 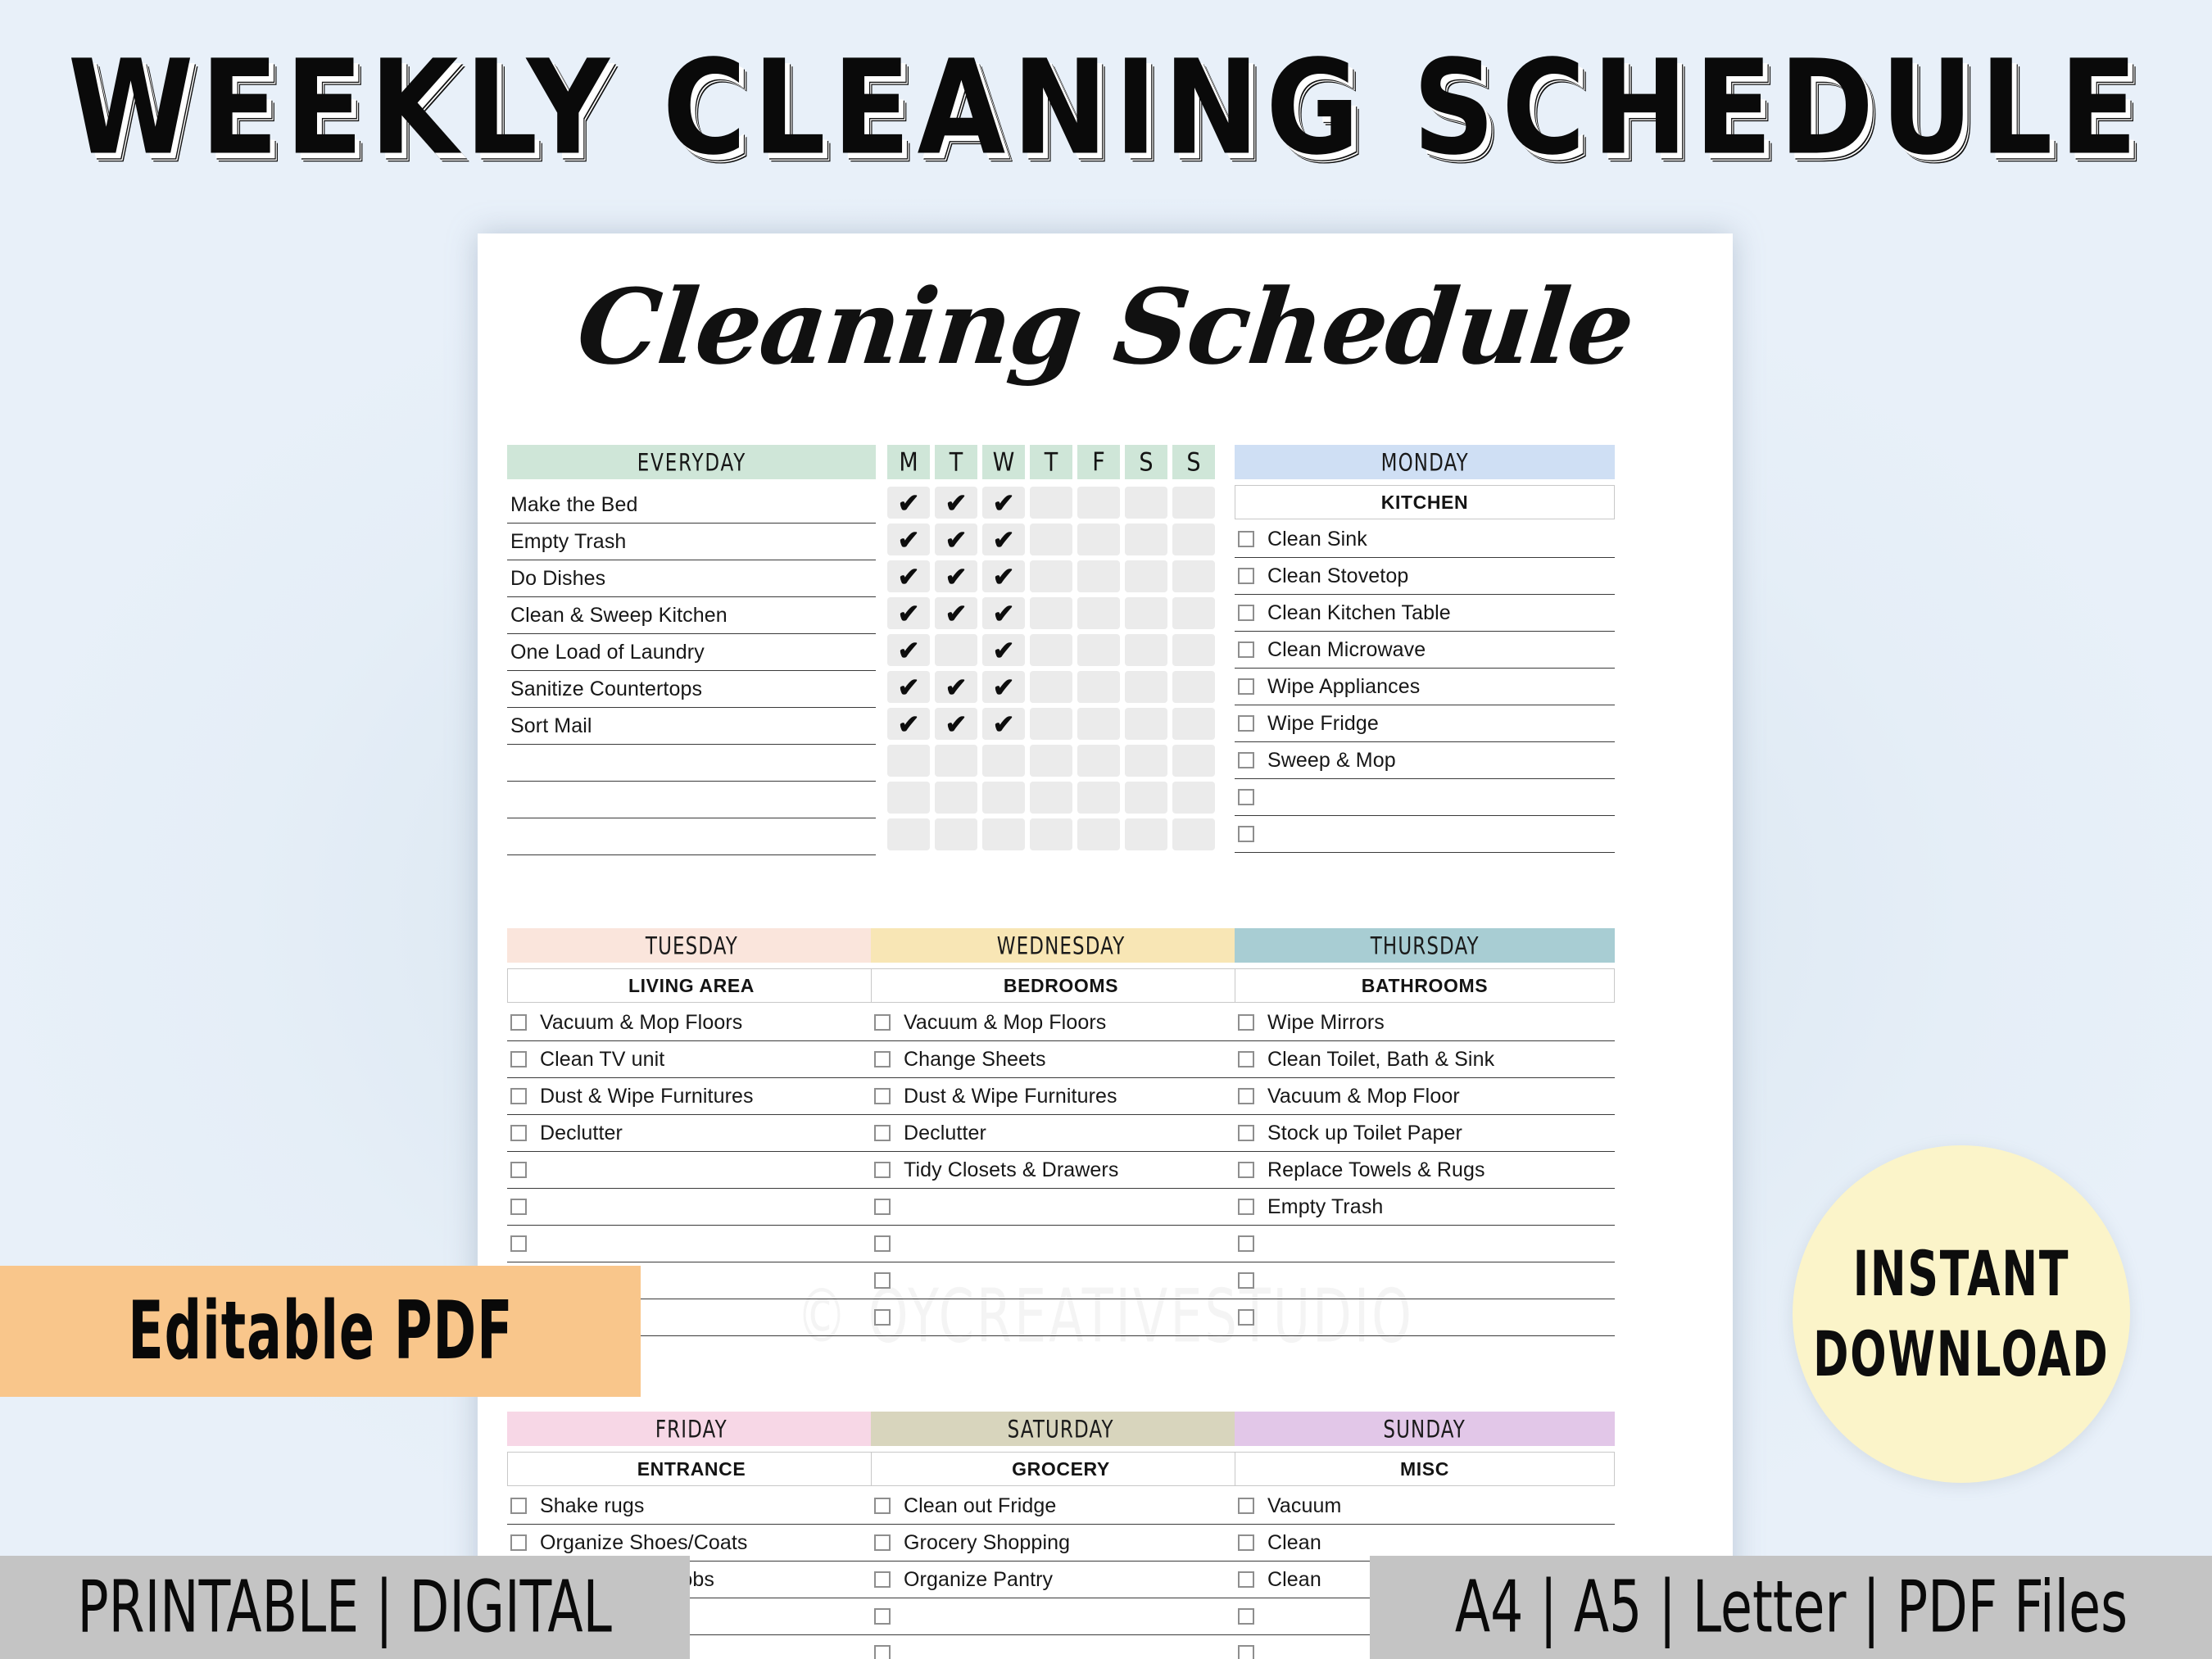 I want to click on task-row: Tidy Closets & Drawers, so click(x=1061, y=1170).